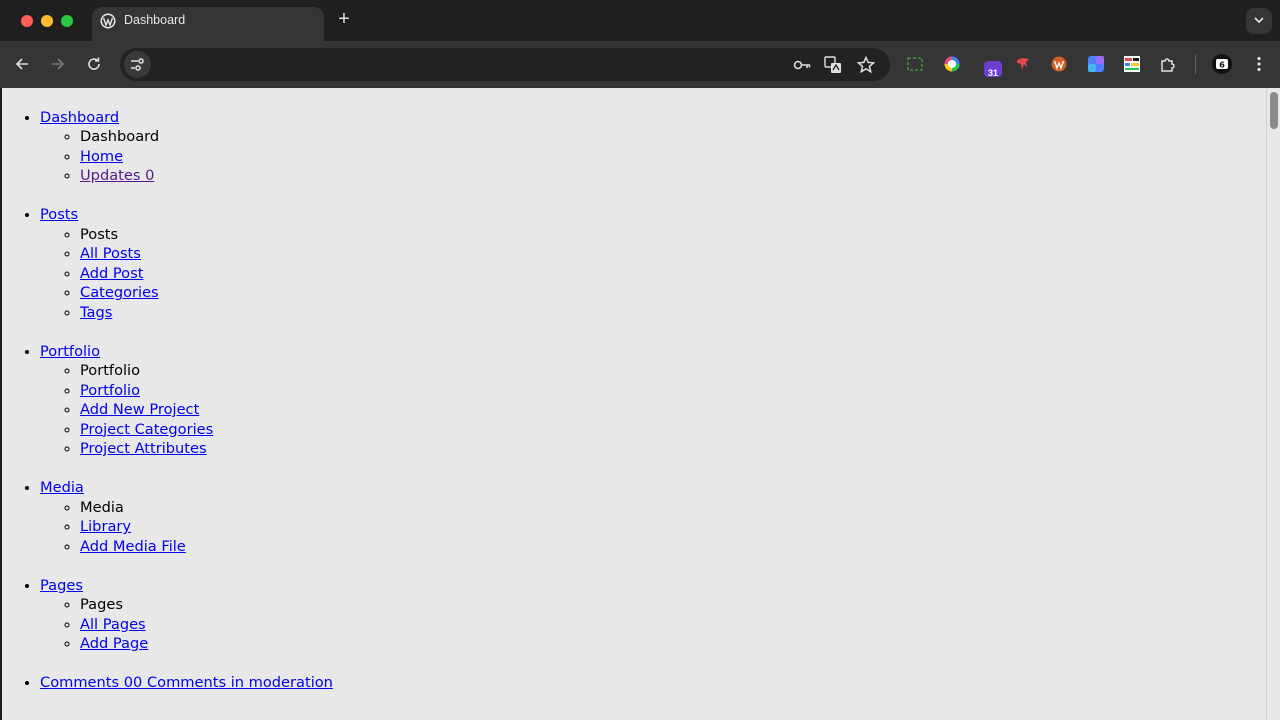 The height and width of the screenshot is (720, 1280). I want to click on grid-extension-icon, so click(1096, 64).